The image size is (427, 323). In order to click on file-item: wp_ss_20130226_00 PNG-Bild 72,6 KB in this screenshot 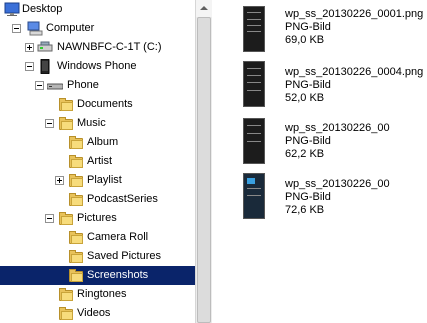, I will do `click(319, 201)`.